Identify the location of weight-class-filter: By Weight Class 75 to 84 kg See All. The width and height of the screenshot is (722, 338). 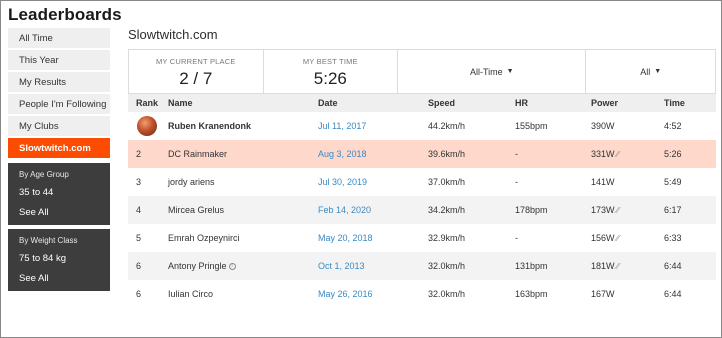
(59, 260).